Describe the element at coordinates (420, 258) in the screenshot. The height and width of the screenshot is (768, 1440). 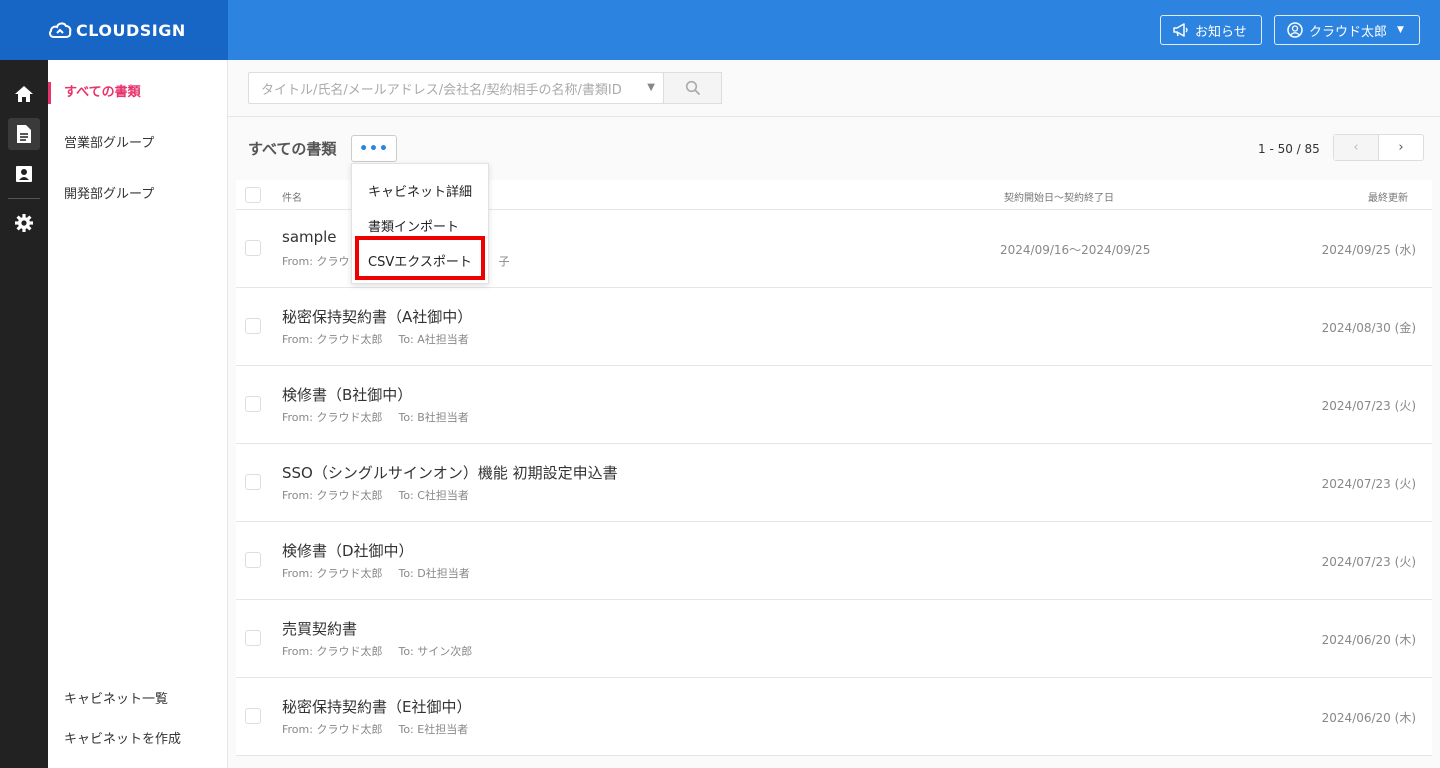
I see `highlight-box` at that location.